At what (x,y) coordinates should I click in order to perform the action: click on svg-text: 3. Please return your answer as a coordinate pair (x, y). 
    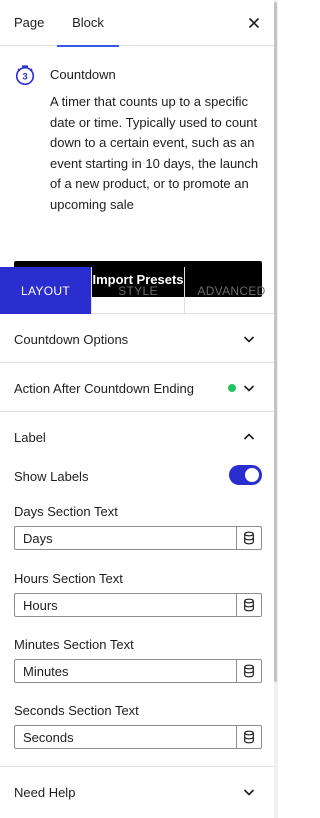
    Looking at the image, I should click on (24, 77).